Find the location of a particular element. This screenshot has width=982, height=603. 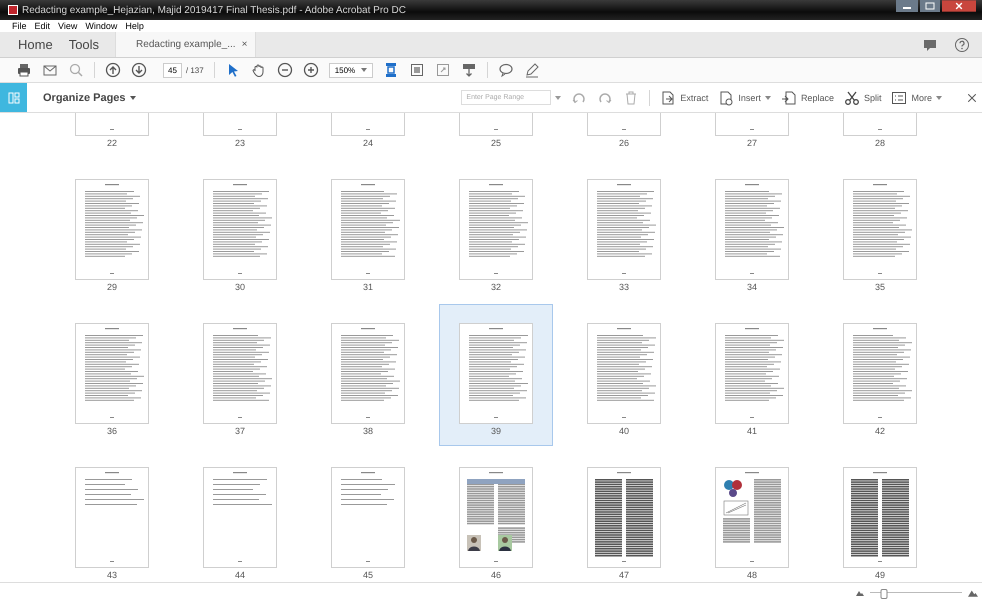

read-mode-icon is located at coordinates (469, 70).